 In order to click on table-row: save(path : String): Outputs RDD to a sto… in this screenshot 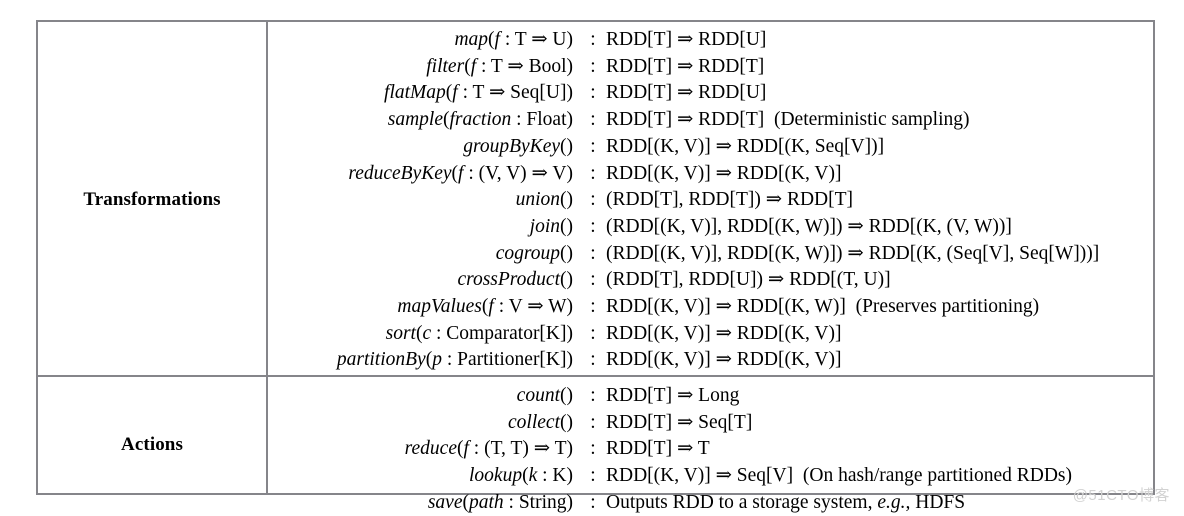, I will do `click(710, 503)`.